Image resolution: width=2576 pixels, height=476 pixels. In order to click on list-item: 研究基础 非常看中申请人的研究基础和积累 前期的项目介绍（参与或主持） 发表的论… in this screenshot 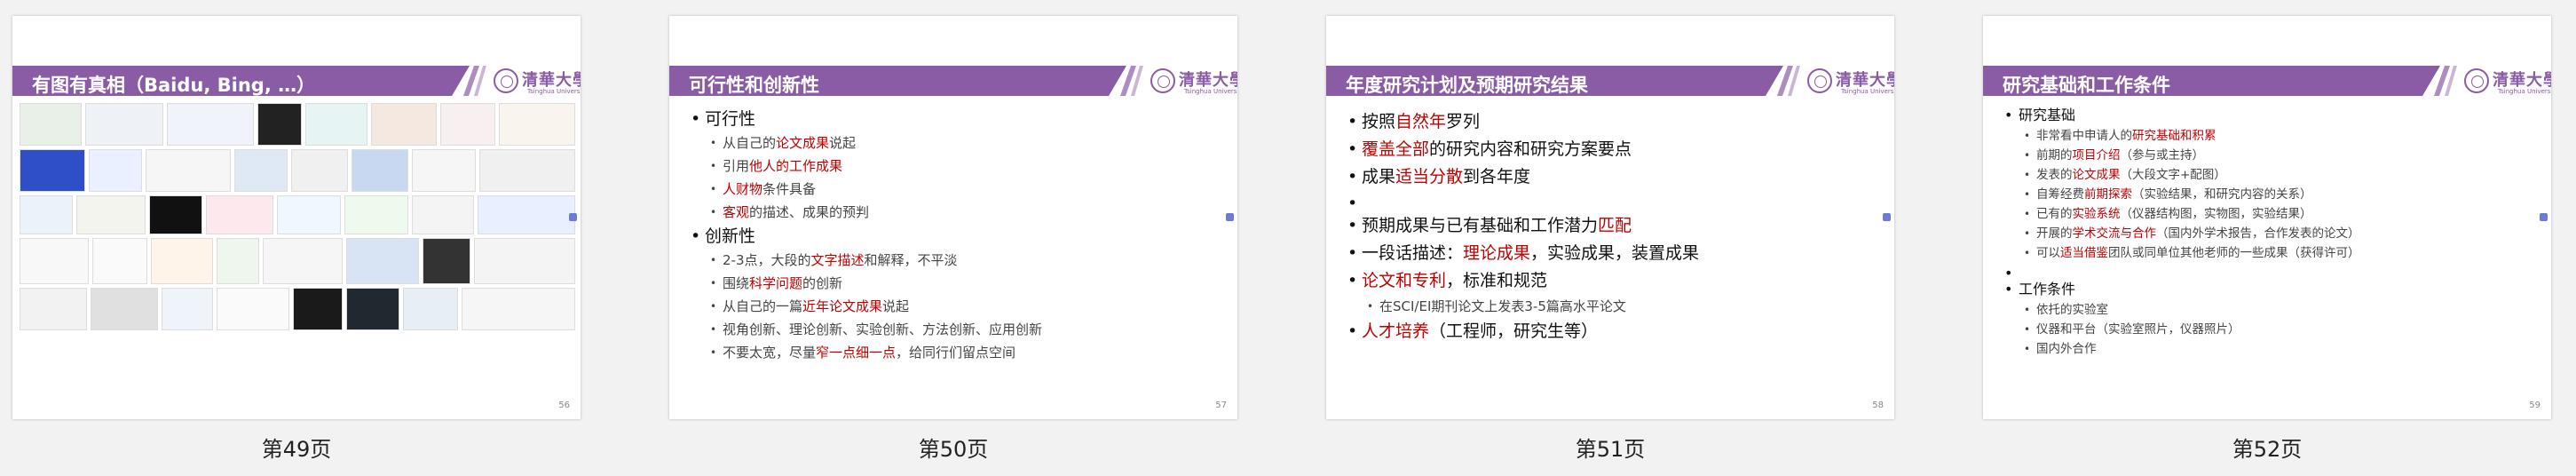, I will do `click(2181, 184)`.